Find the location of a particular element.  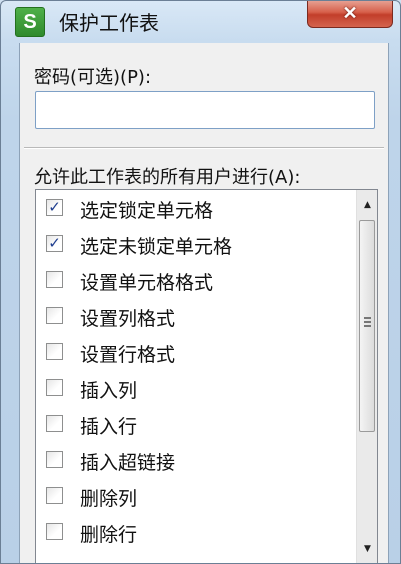

list-item-label: 插入列 is located at coordinates (109, 391).